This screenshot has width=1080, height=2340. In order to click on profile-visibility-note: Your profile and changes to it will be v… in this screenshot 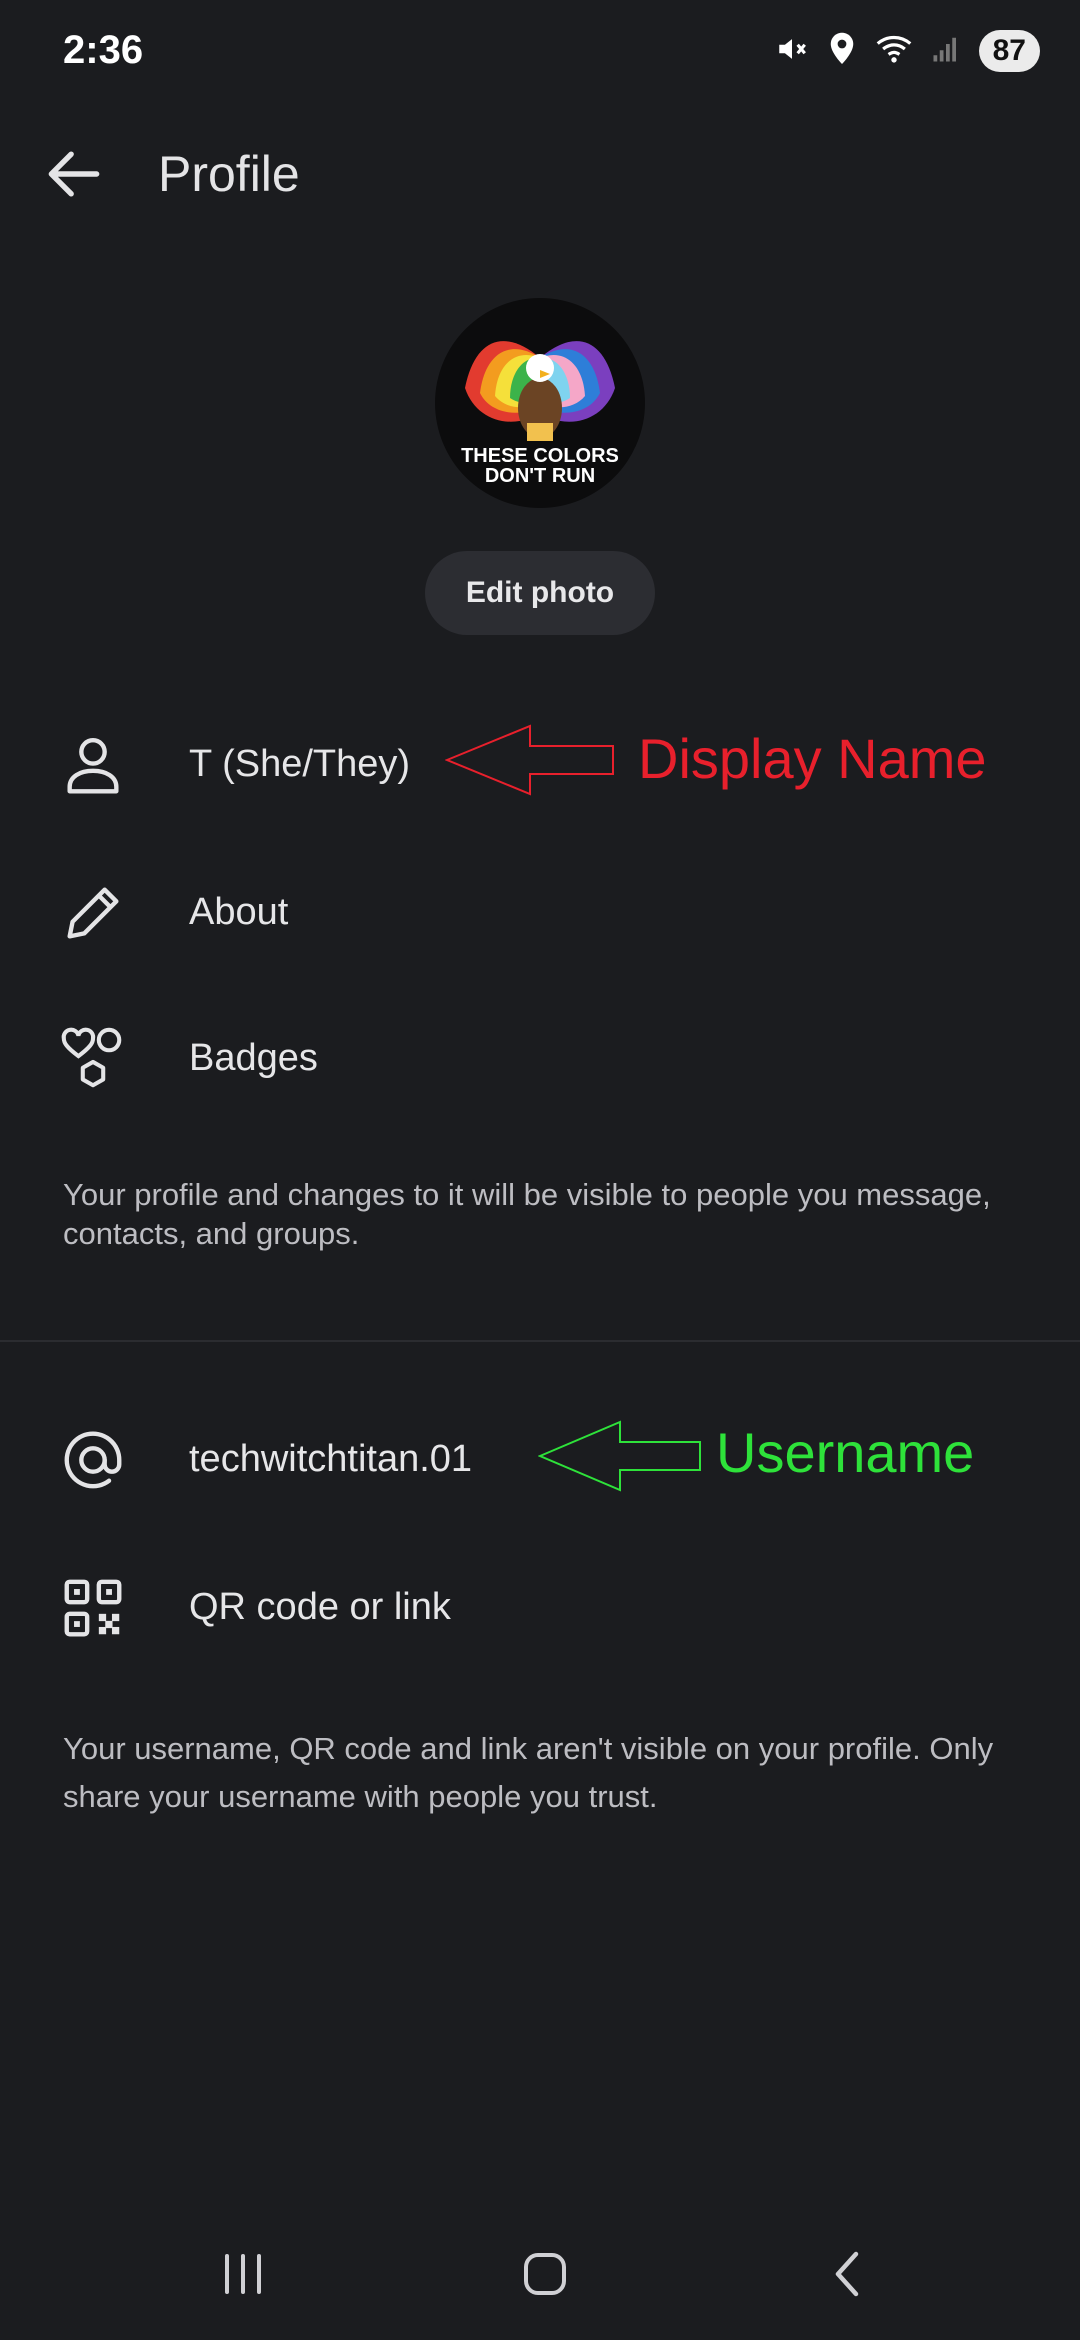, I will do `click(527, 1214)`.